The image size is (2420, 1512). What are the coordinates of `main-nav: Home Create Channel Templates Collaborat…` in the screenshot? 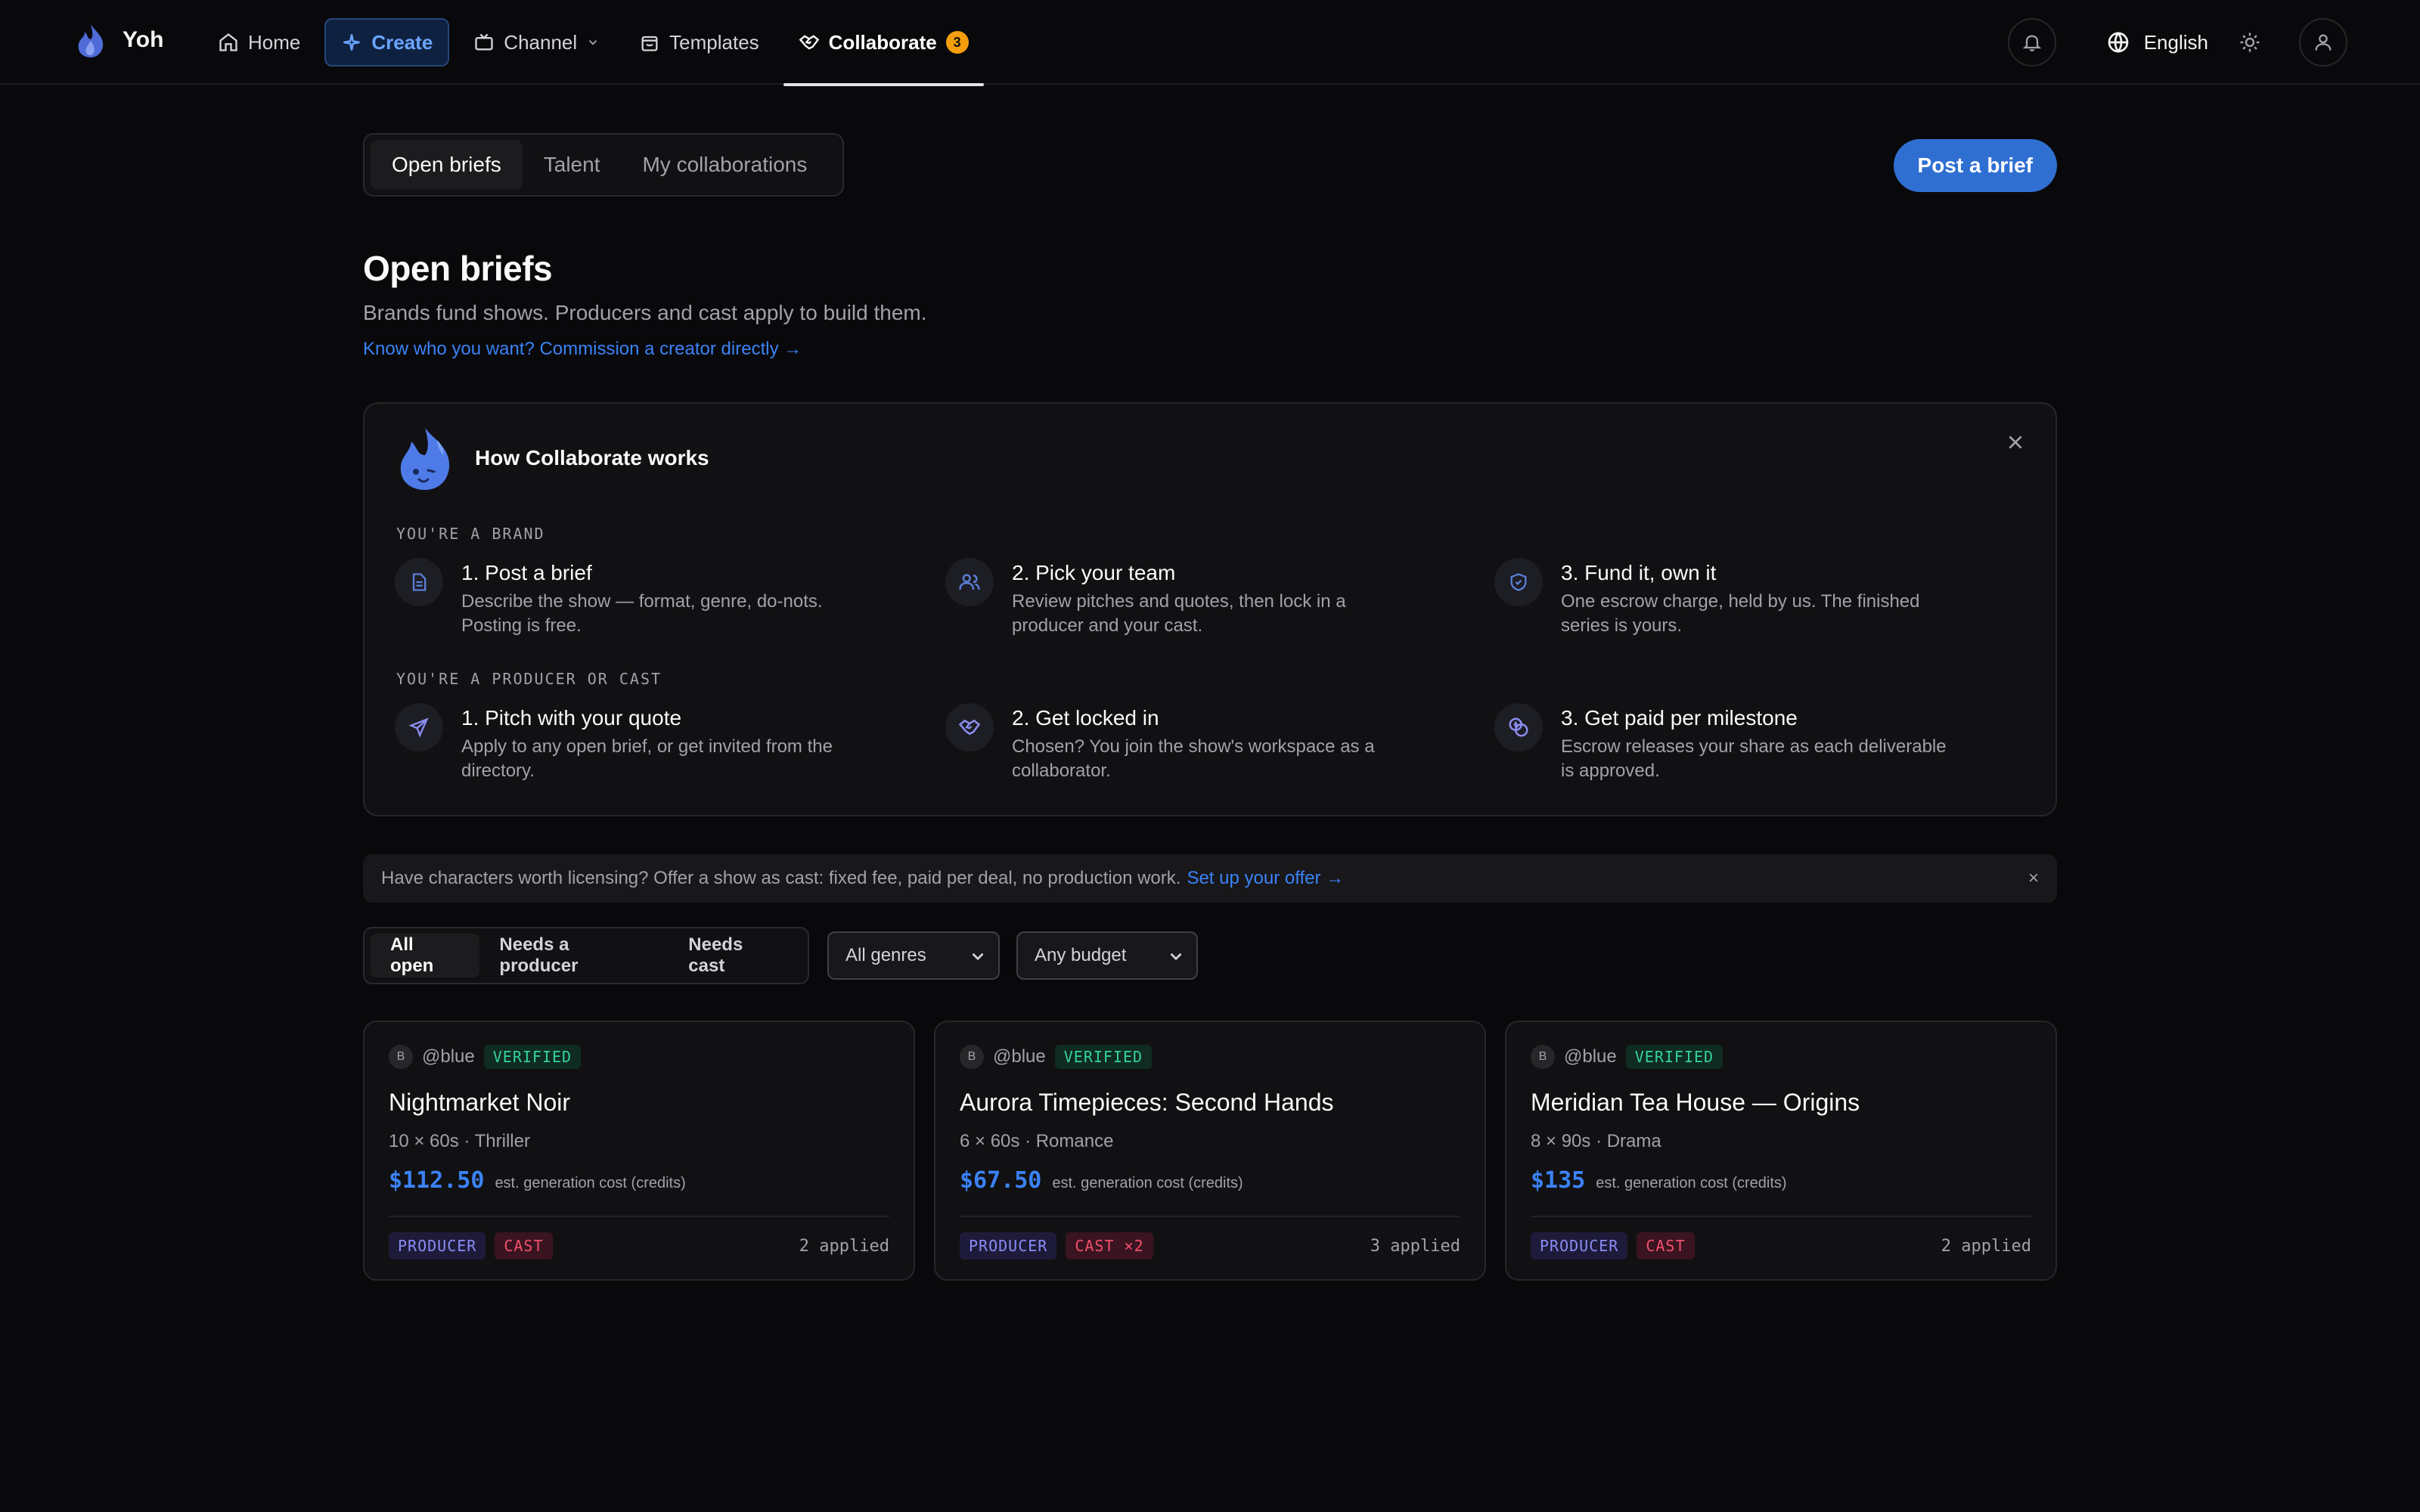 It's located at (598, 52).